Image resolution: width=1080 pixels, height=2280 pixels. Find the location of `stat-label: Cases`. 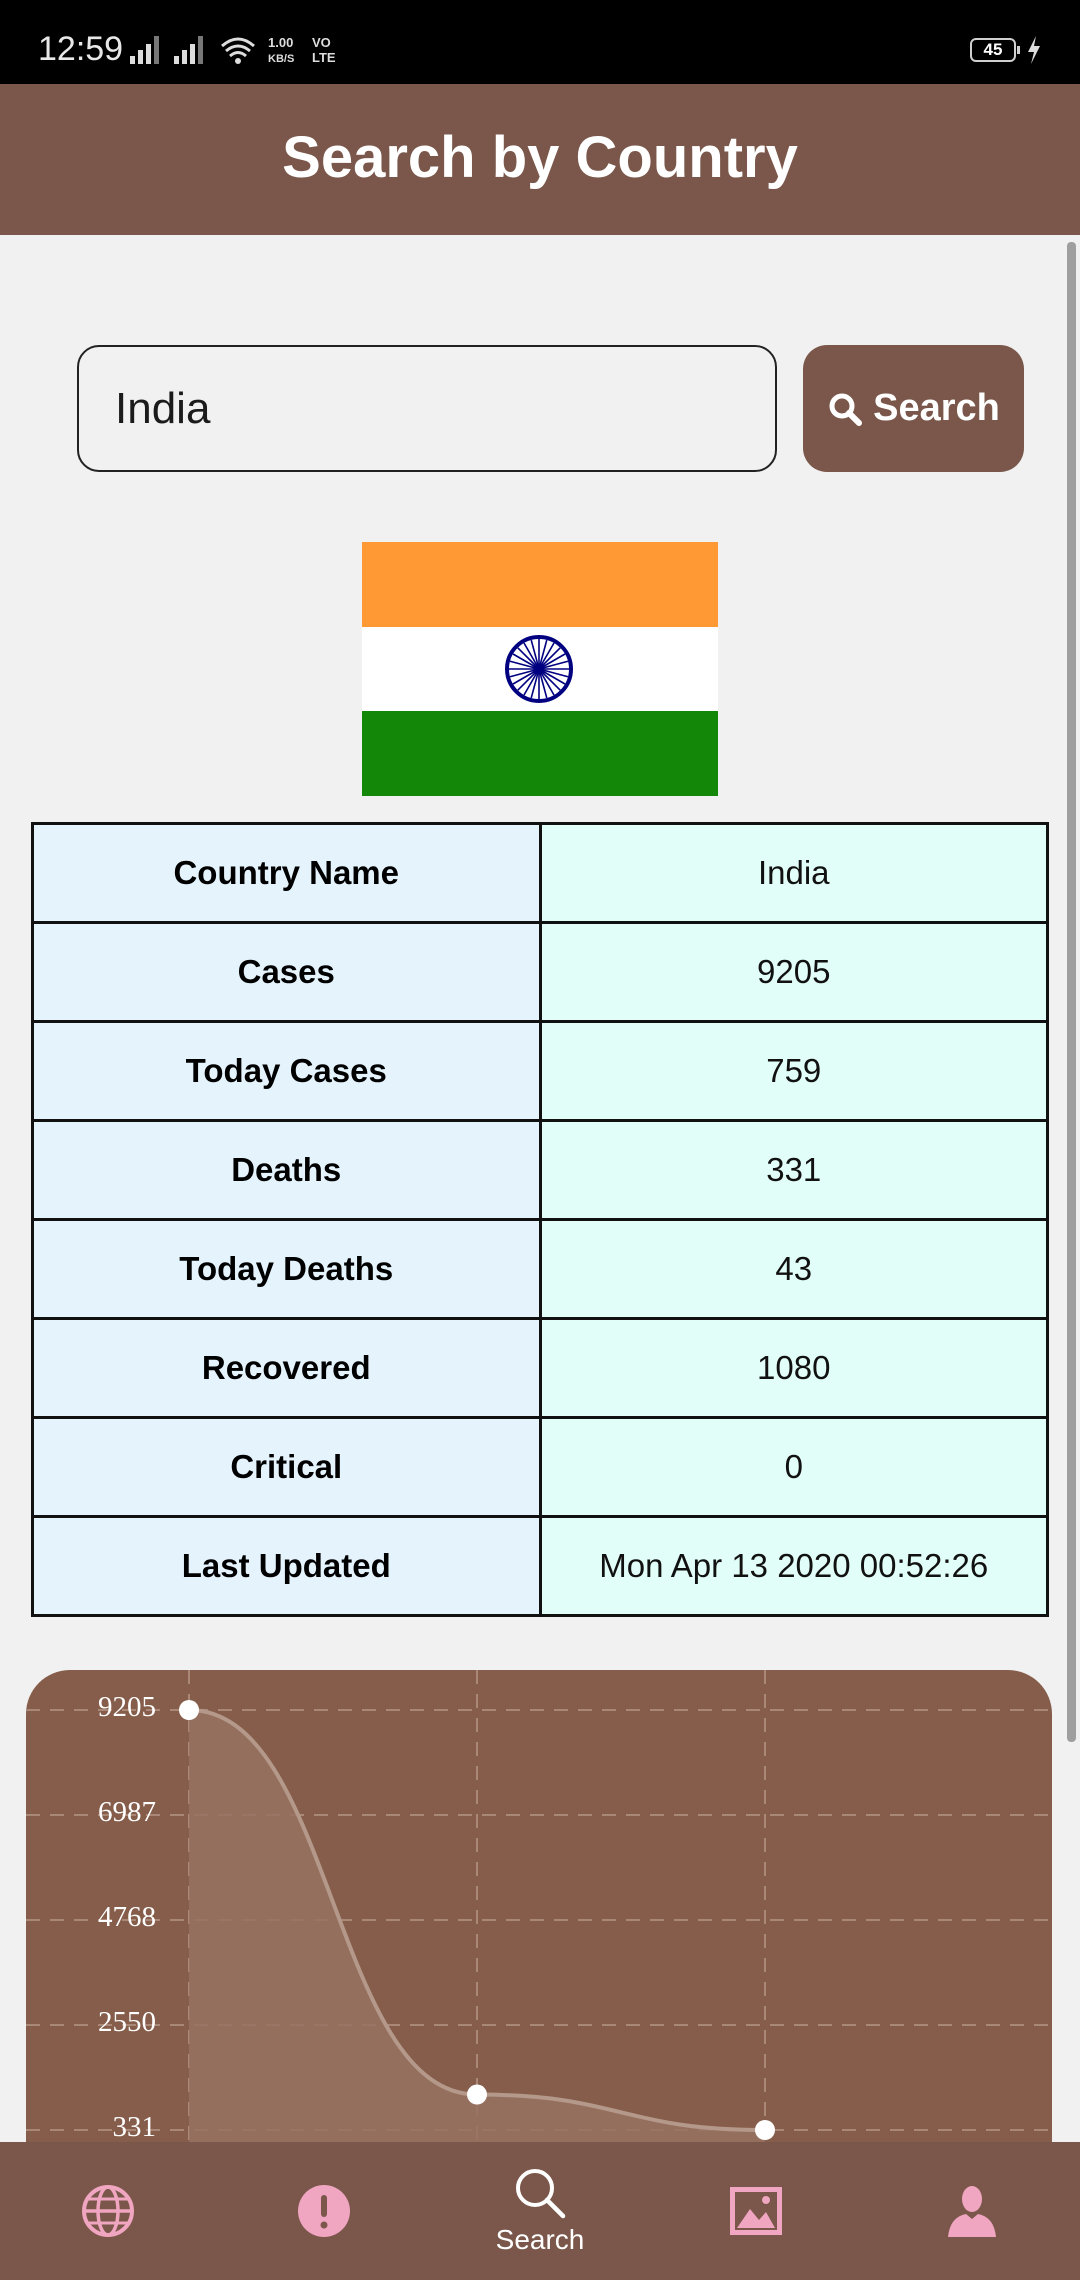

stat-label: Cases is located at coordinates (286, 972).